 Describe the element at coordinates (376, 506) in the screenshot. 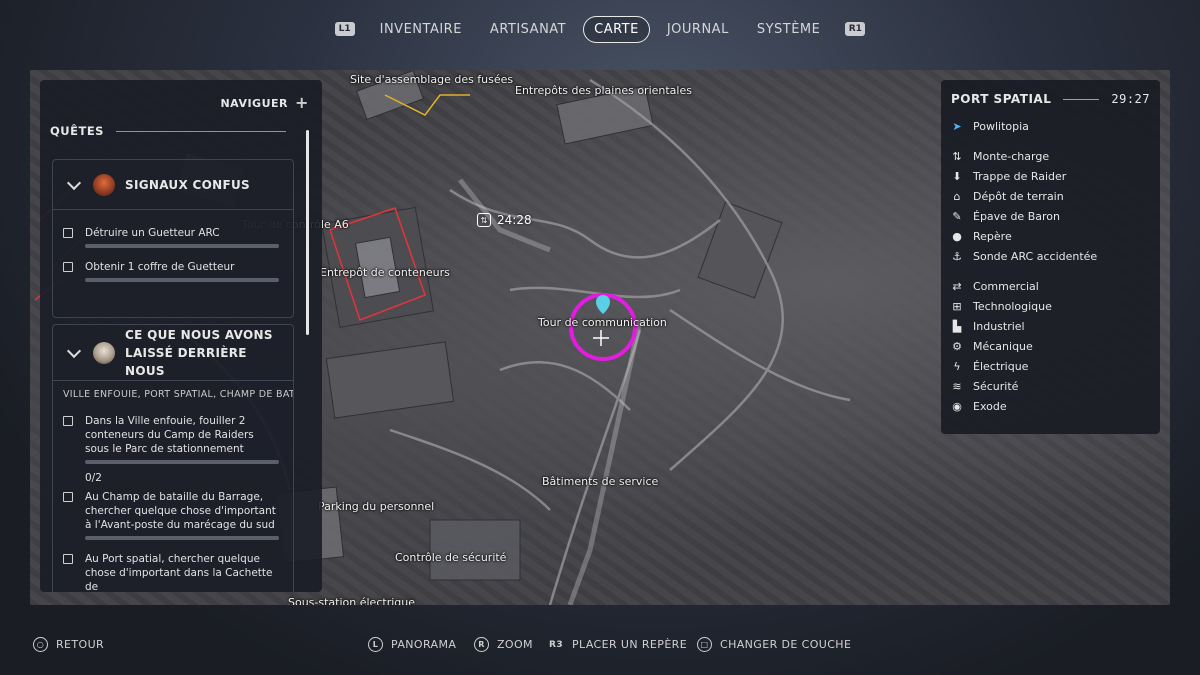

I see `map-label-staff-parking: Parking du personnel` at that location.